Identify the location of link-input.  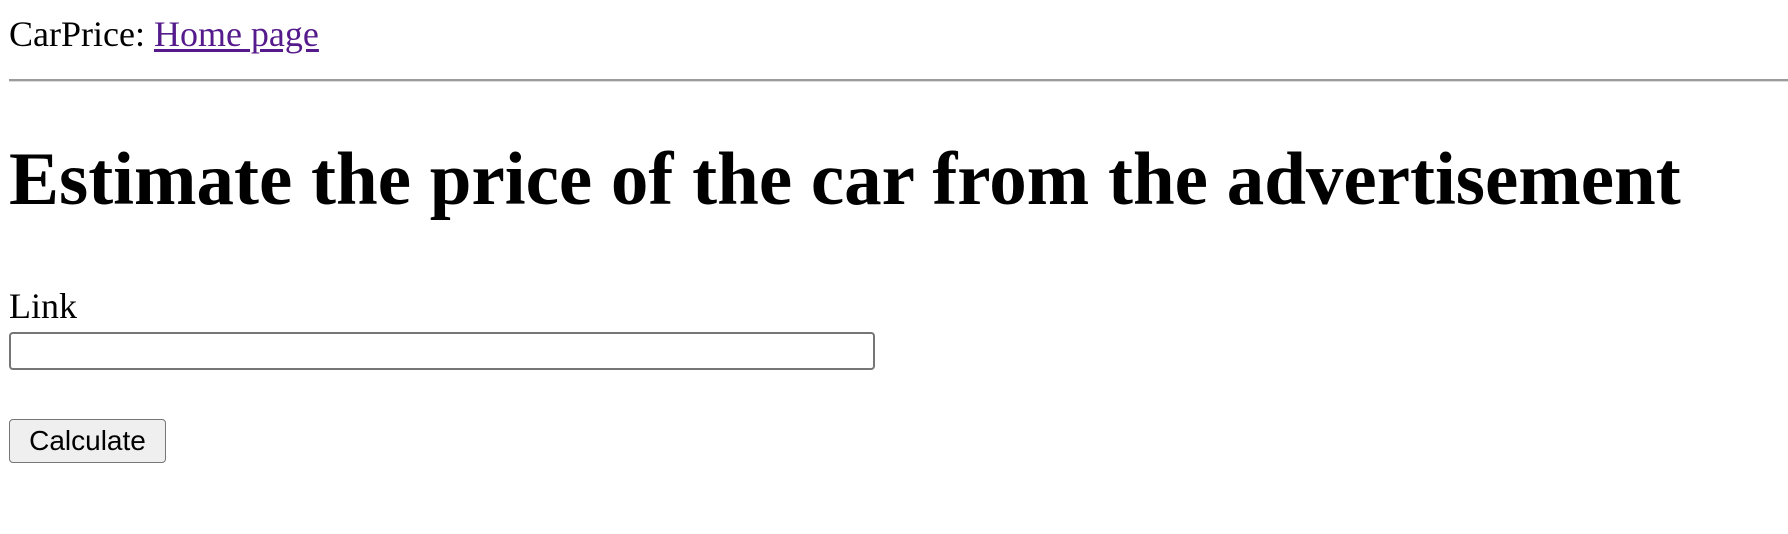
(442, 351).